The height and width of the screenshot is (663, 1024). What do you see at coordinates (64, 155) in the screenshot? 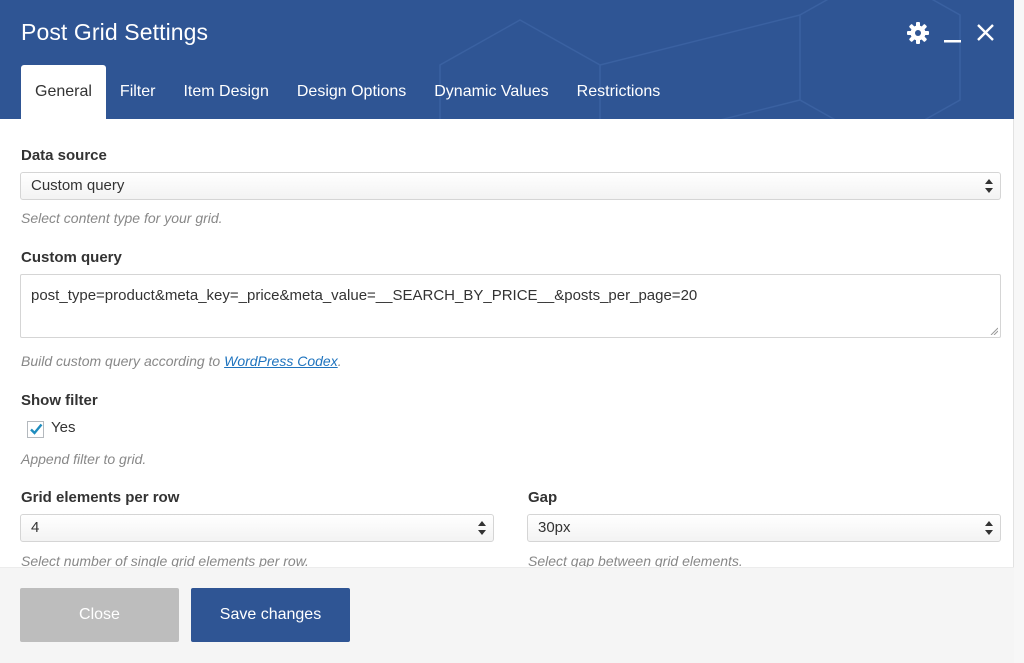
I see `data-source-label: Data source` at bounding box center [64, 155].